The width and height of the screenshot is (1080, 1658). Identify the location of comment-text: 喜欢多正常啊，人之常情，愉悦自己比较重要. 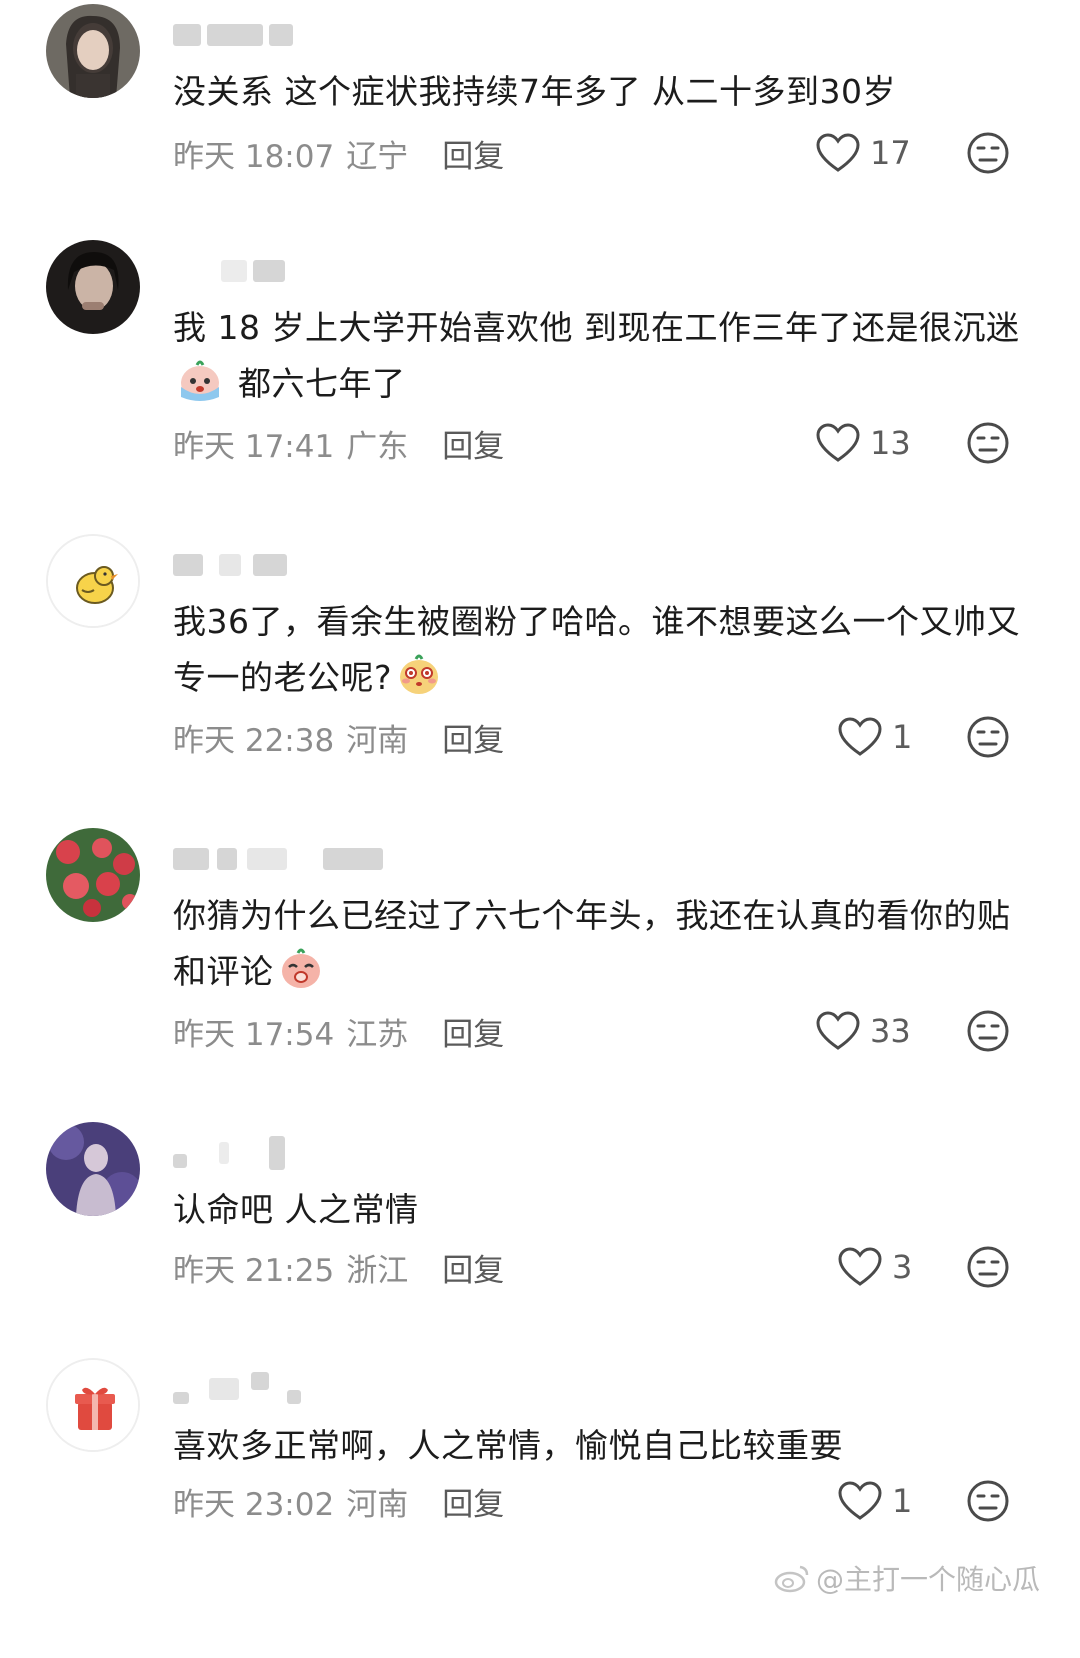
(508, 1445).